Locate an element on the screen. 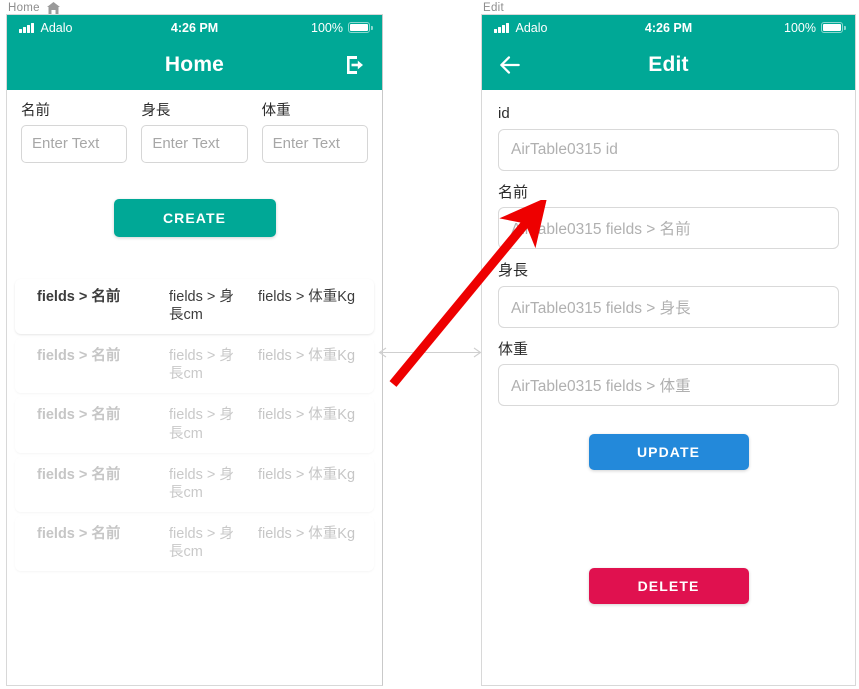  update-button: UPDATE is located at coordinates (668, 452).